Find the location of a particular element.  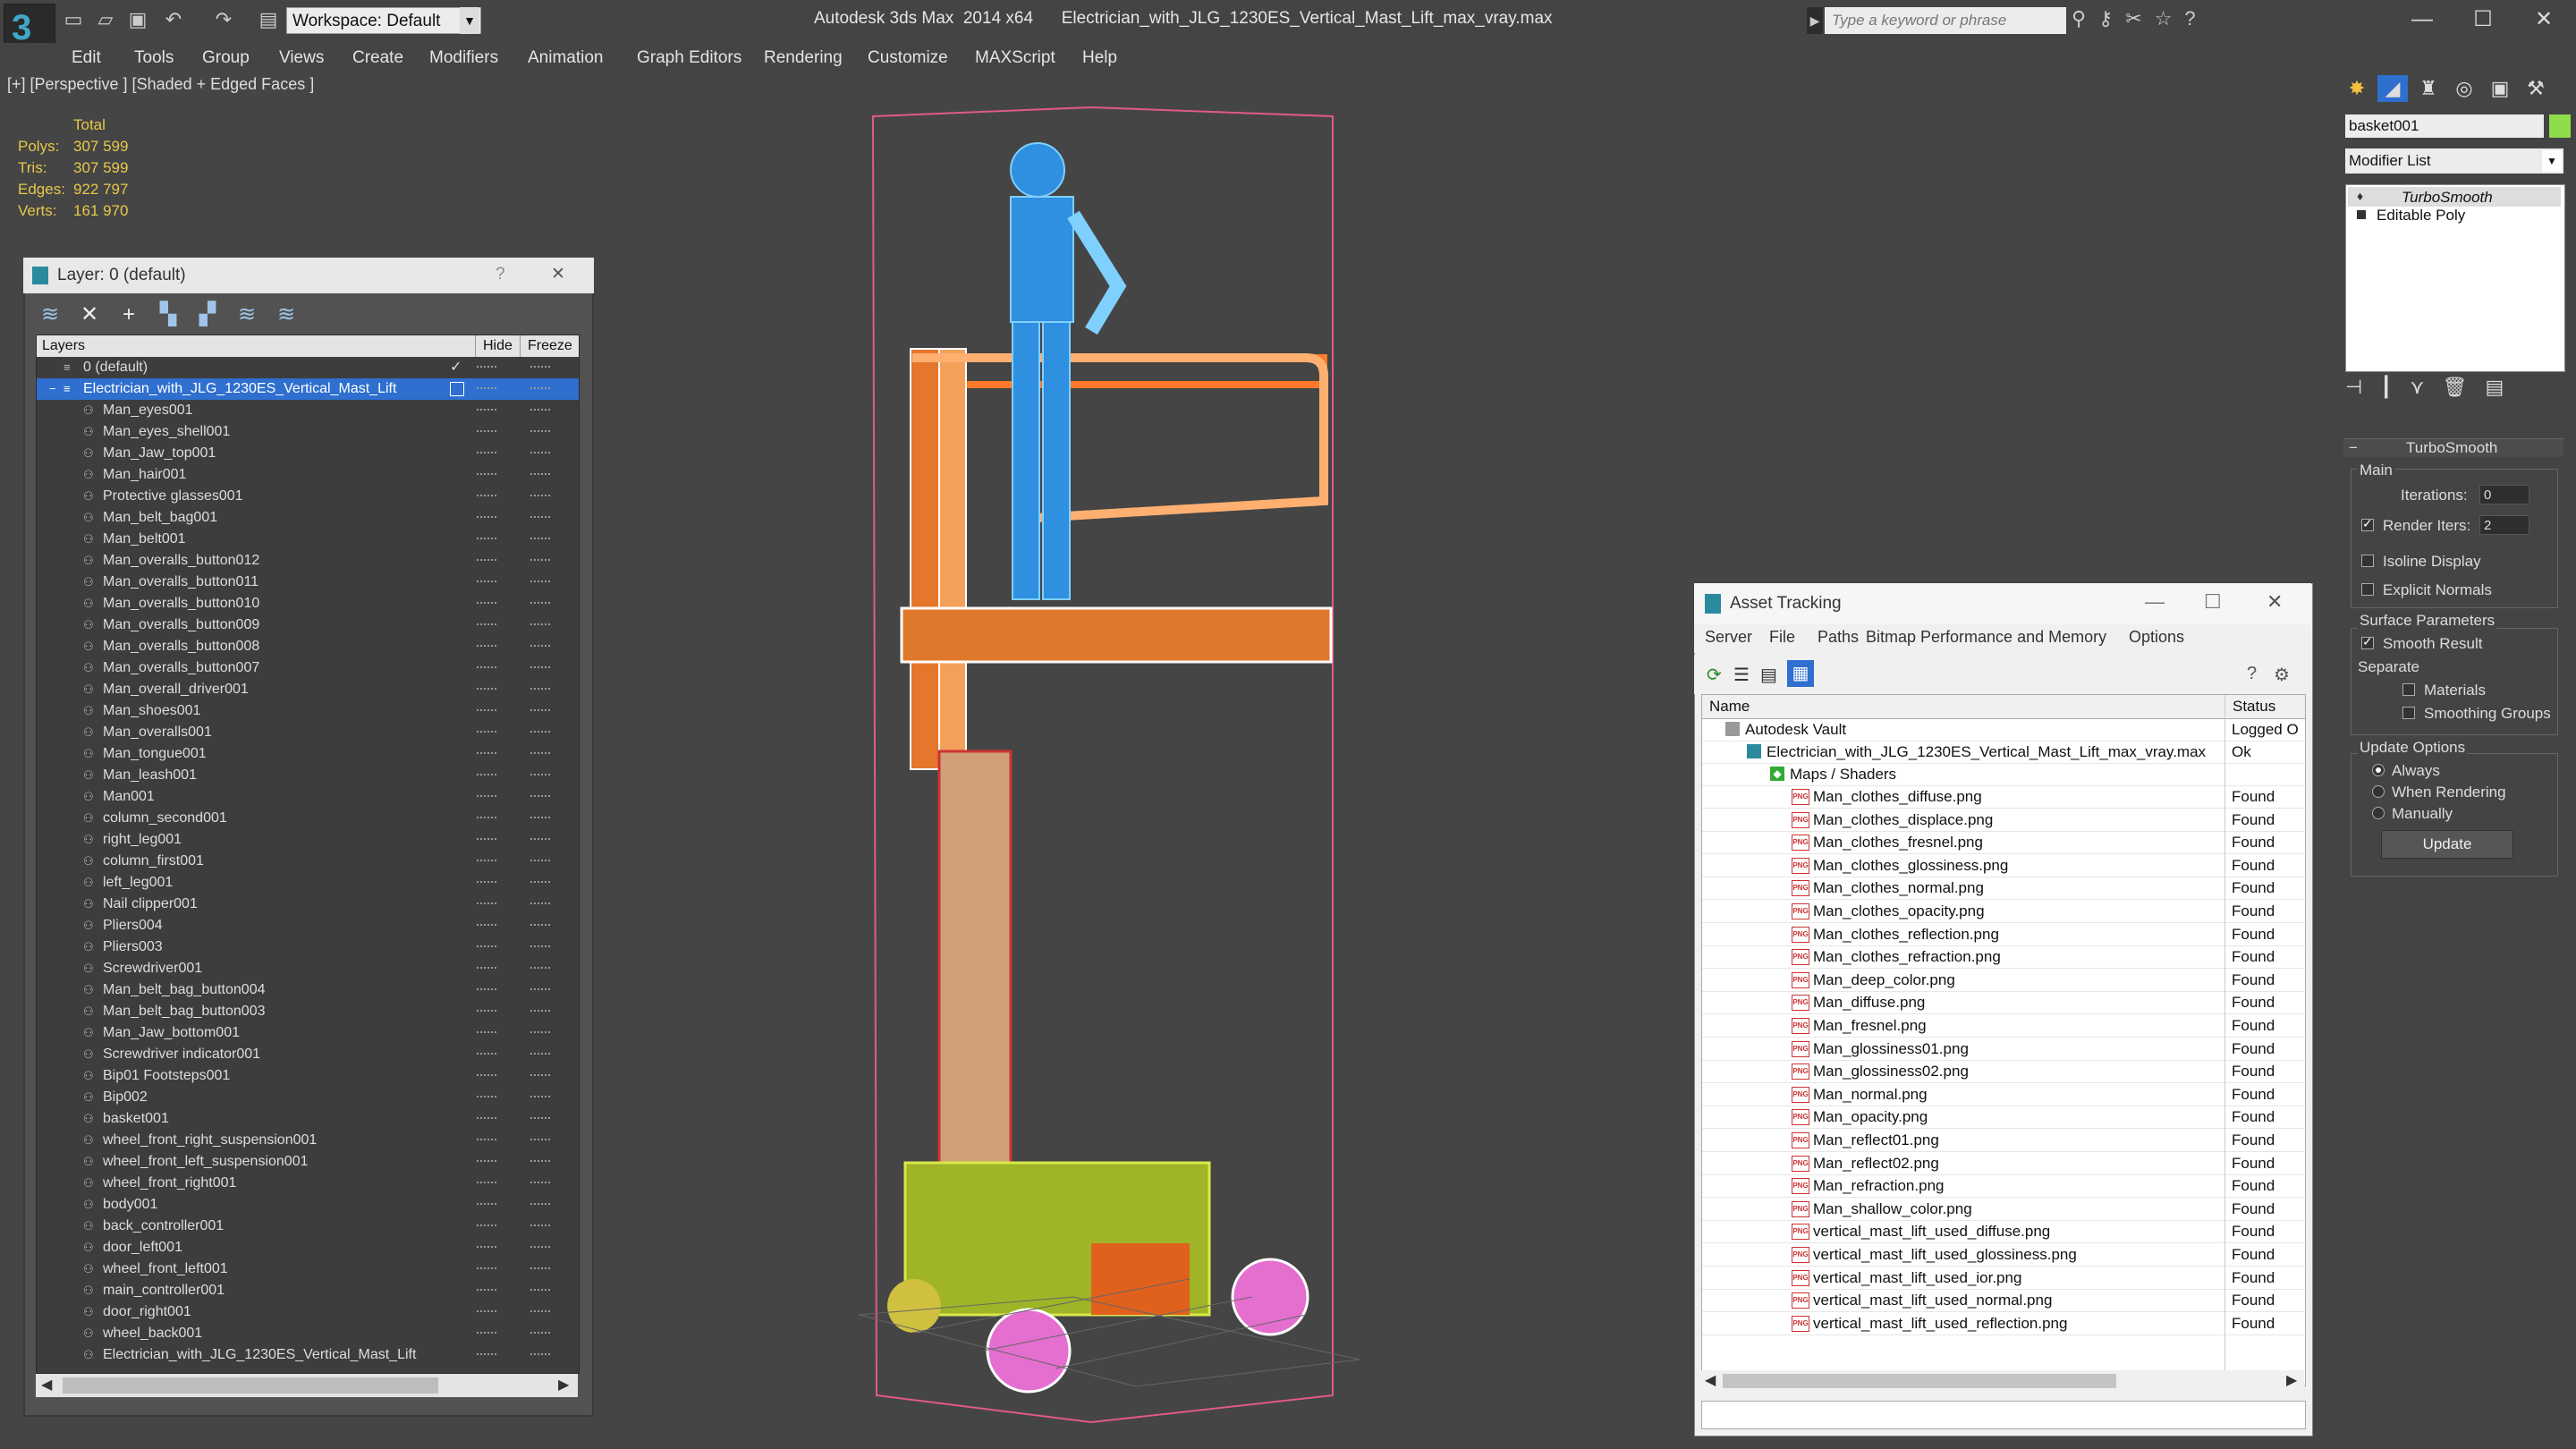

collapse-icon: − is located at coordinates (55, 389).